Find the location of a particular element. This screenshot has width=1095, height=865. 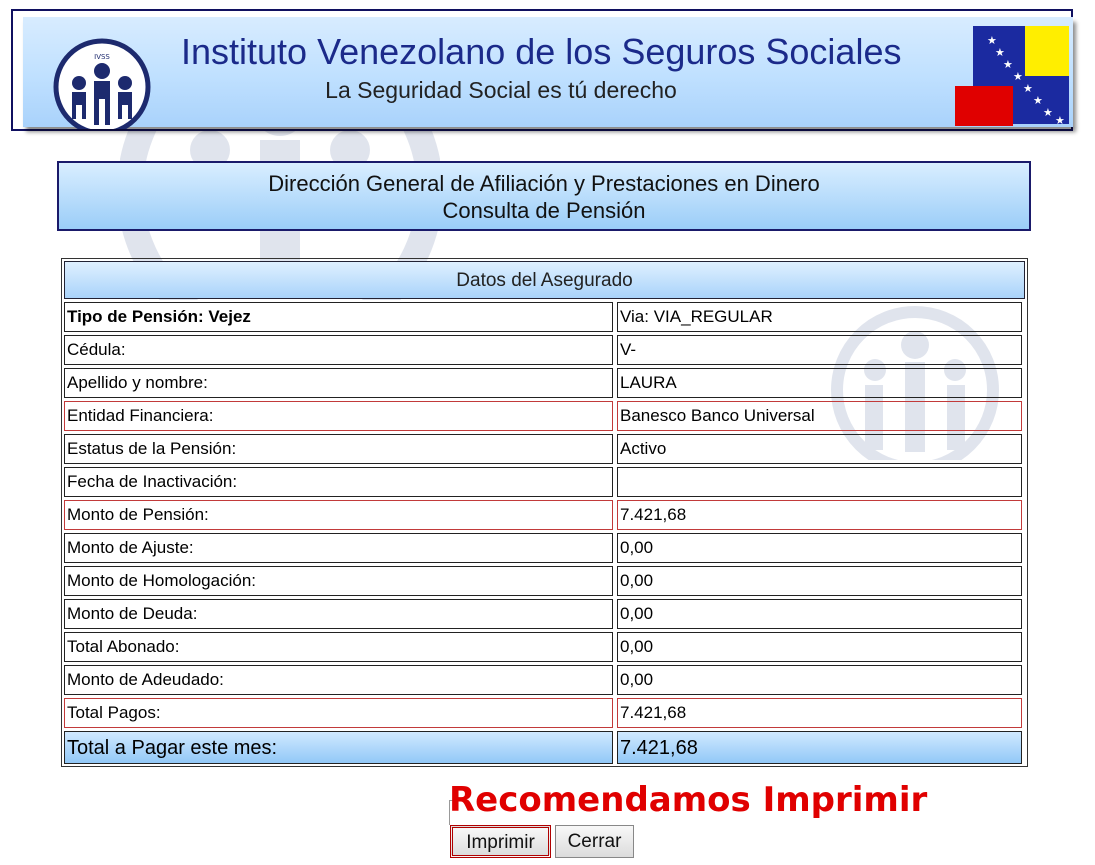

section-subtitle: Consulta de Pensión is located at coordinates (544, 210).